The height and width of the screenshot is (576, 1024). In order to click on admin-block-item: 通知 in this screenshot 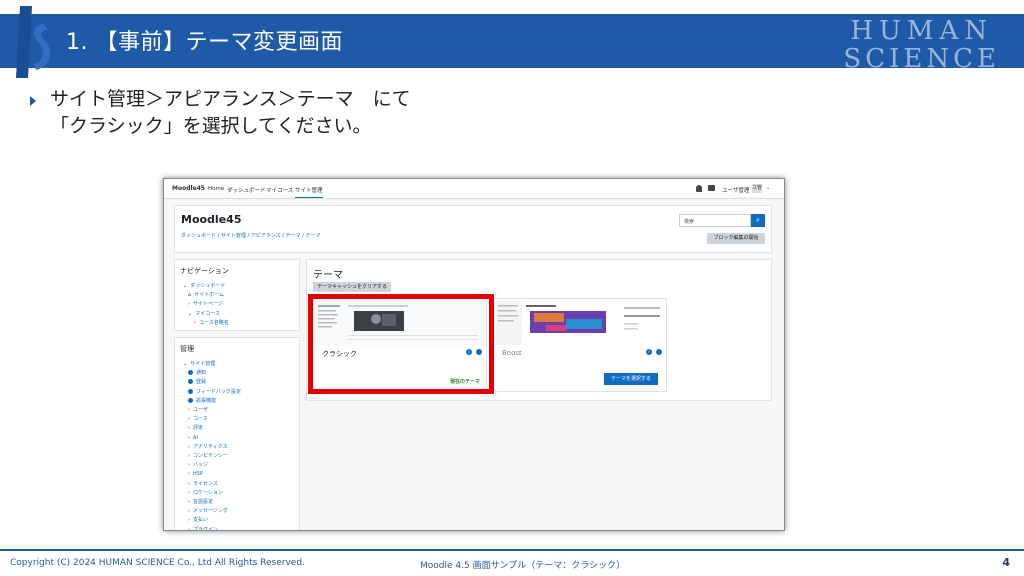, I will do `click(237, 373)`.